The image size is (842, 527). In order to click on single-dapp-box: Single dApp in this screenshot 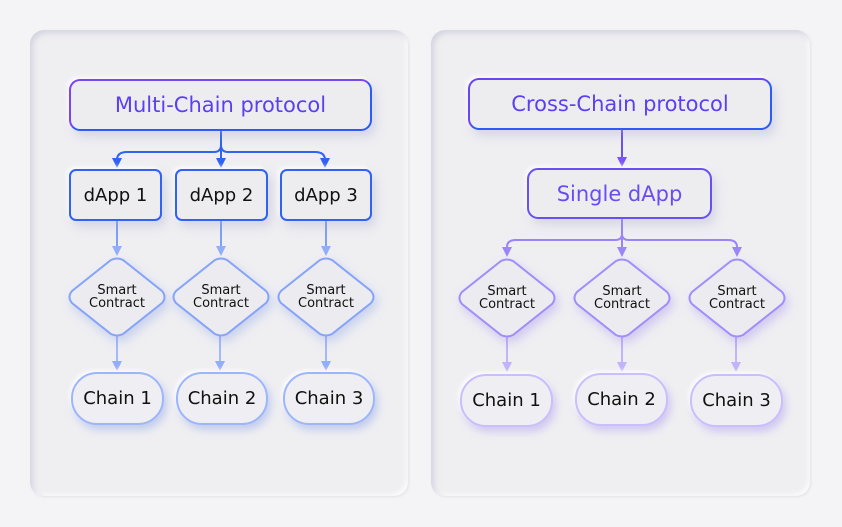, I will do `click(619, 193)`.